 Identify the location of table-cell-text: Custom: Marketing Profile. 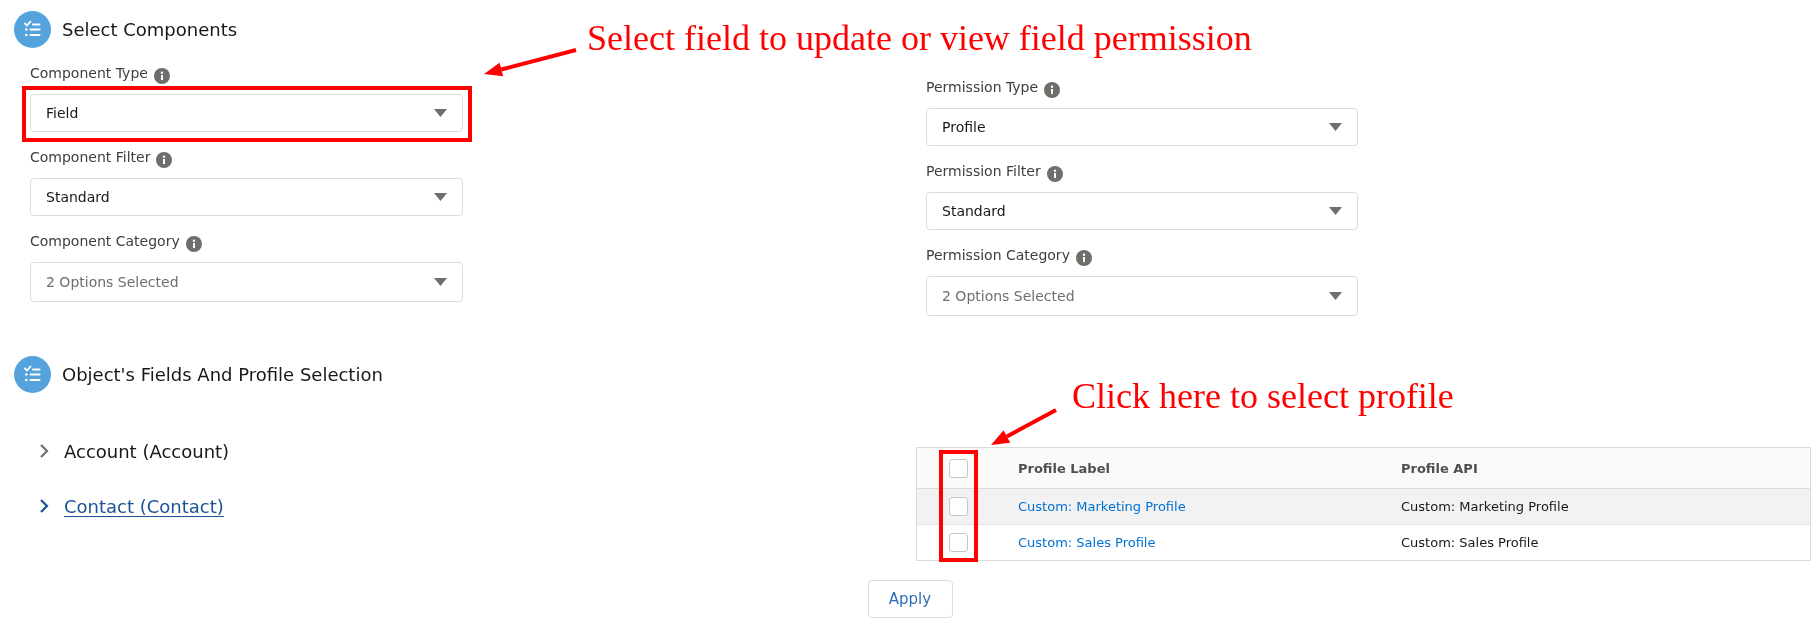
(1484, 506).